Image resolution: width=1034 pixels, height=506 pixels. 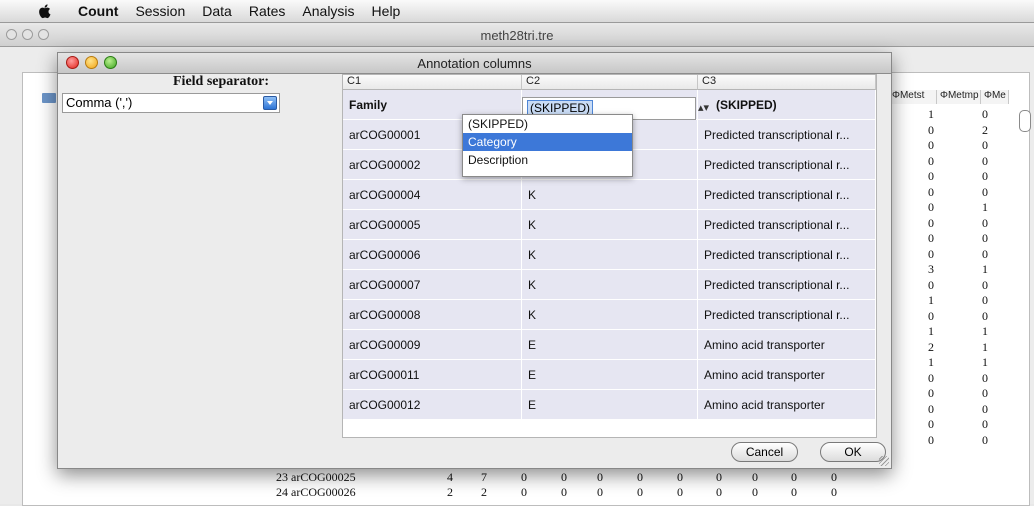 I want to click on menu-data: Data, so click(x=217, y=11).